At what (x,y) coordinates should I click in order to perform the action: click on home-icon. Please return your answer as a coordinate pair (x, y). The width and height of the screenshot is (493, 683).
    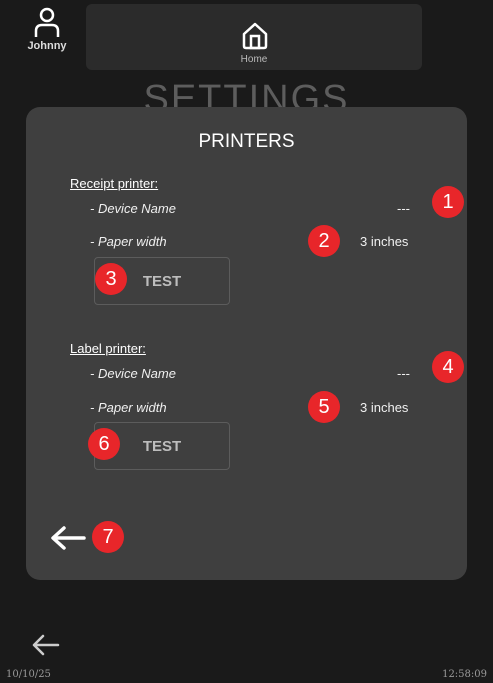
    Looking at the image, I should click on (255, 36).